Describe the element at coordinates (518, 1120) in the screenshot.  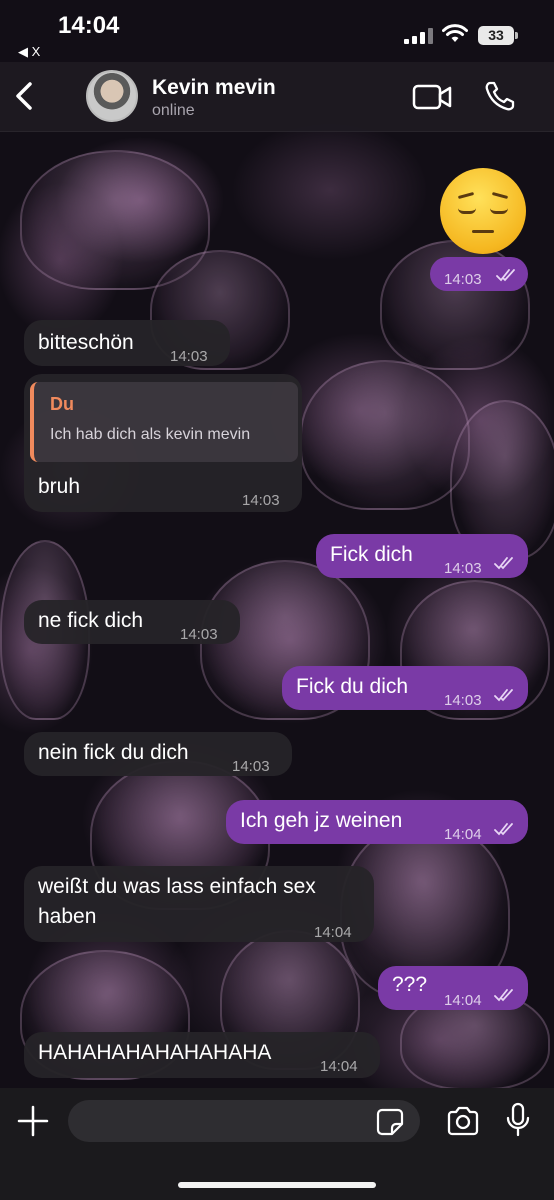
I see `microphone-icon` at that location.